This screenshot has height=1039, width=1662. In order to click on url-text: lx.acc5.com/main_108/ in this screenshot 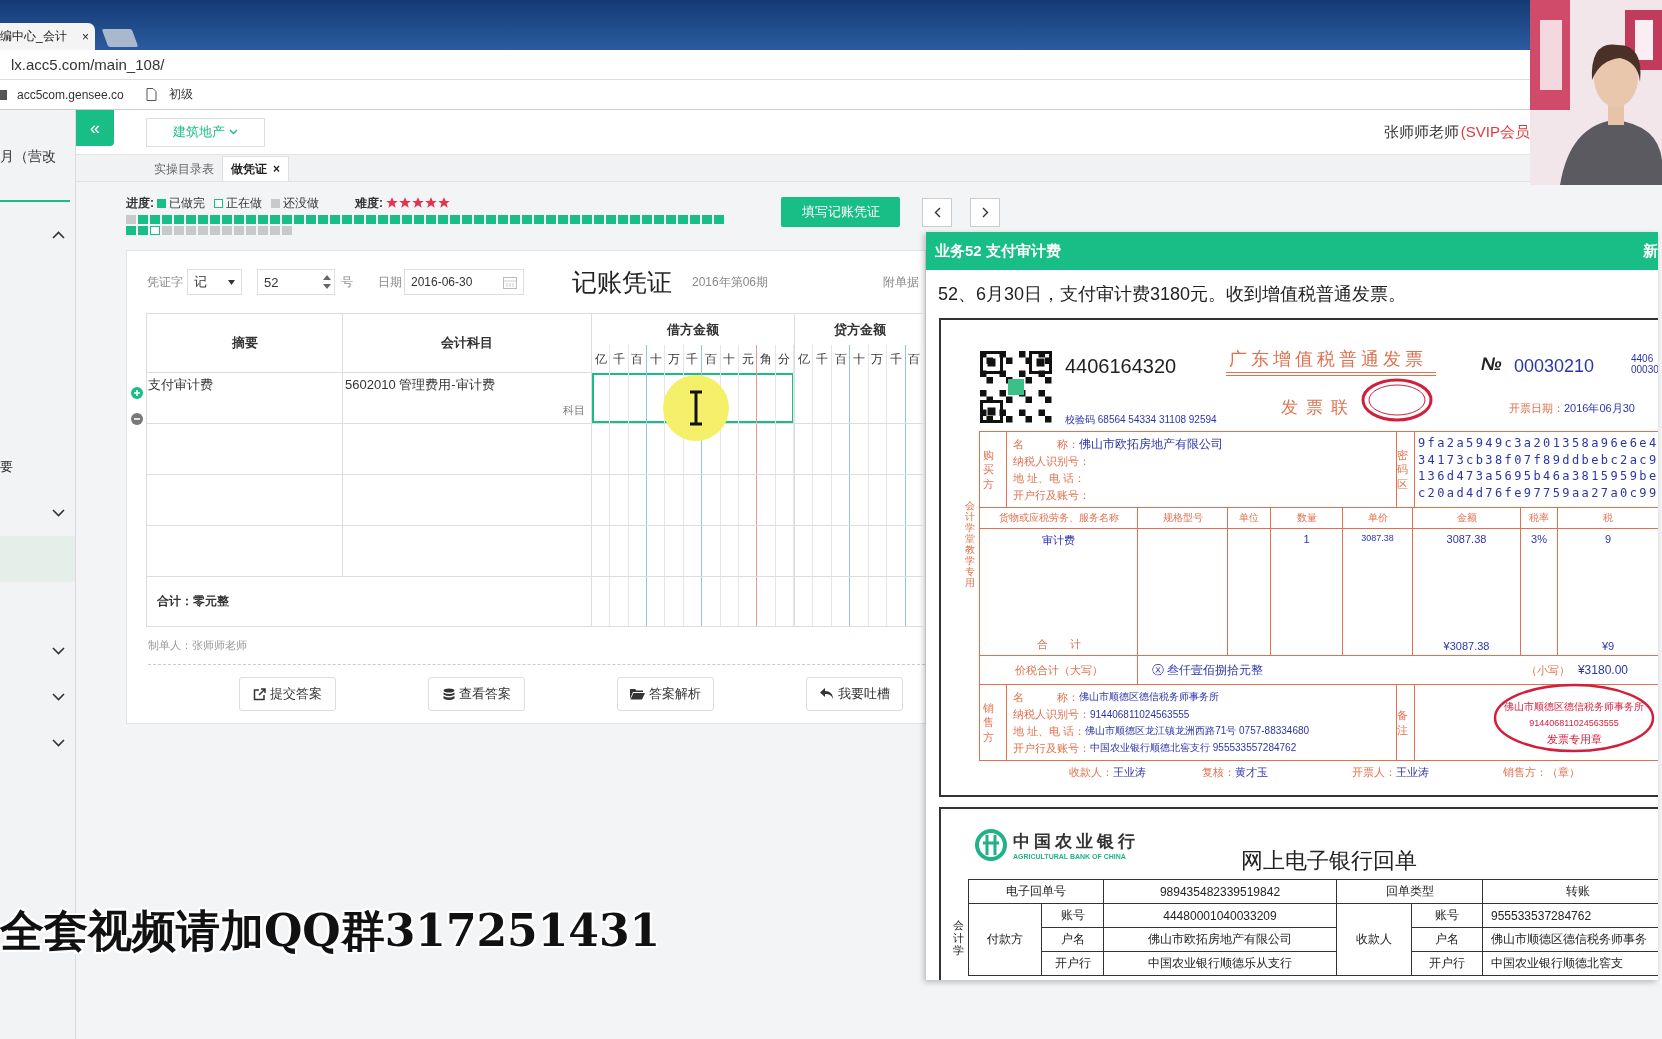, I will do `click(88, 64)`.